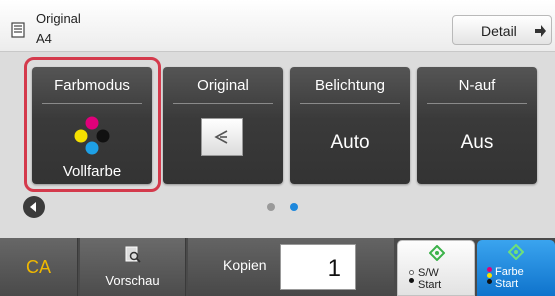 Image resolution: width=555 pixels, height=296 pixels. Describe the element at coordinates (540, 31) in the screenshot. I see `arrow-right-icon` at that location.